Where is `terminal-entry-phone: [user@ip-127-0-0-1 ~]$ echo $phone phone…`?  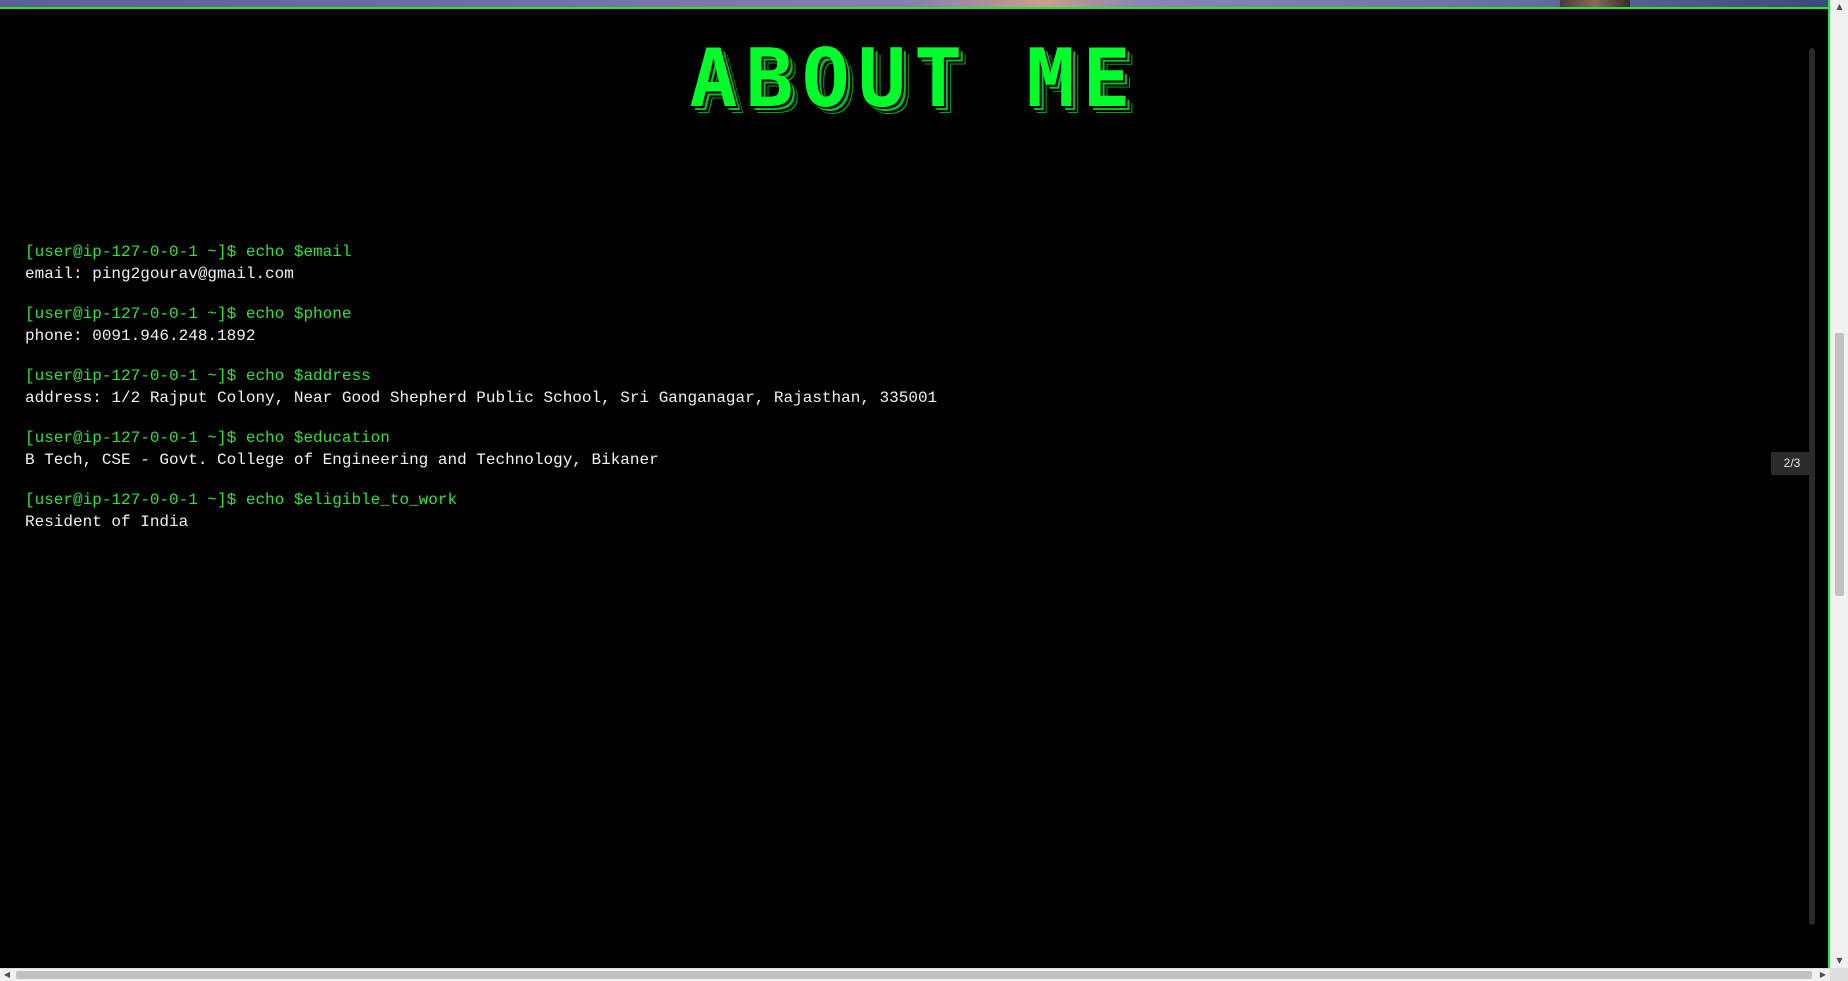 terminal-entry-phone: [user@ip-127-0-0-1 ~]$ echo $phone phone… is located at coordinates (481, 325).